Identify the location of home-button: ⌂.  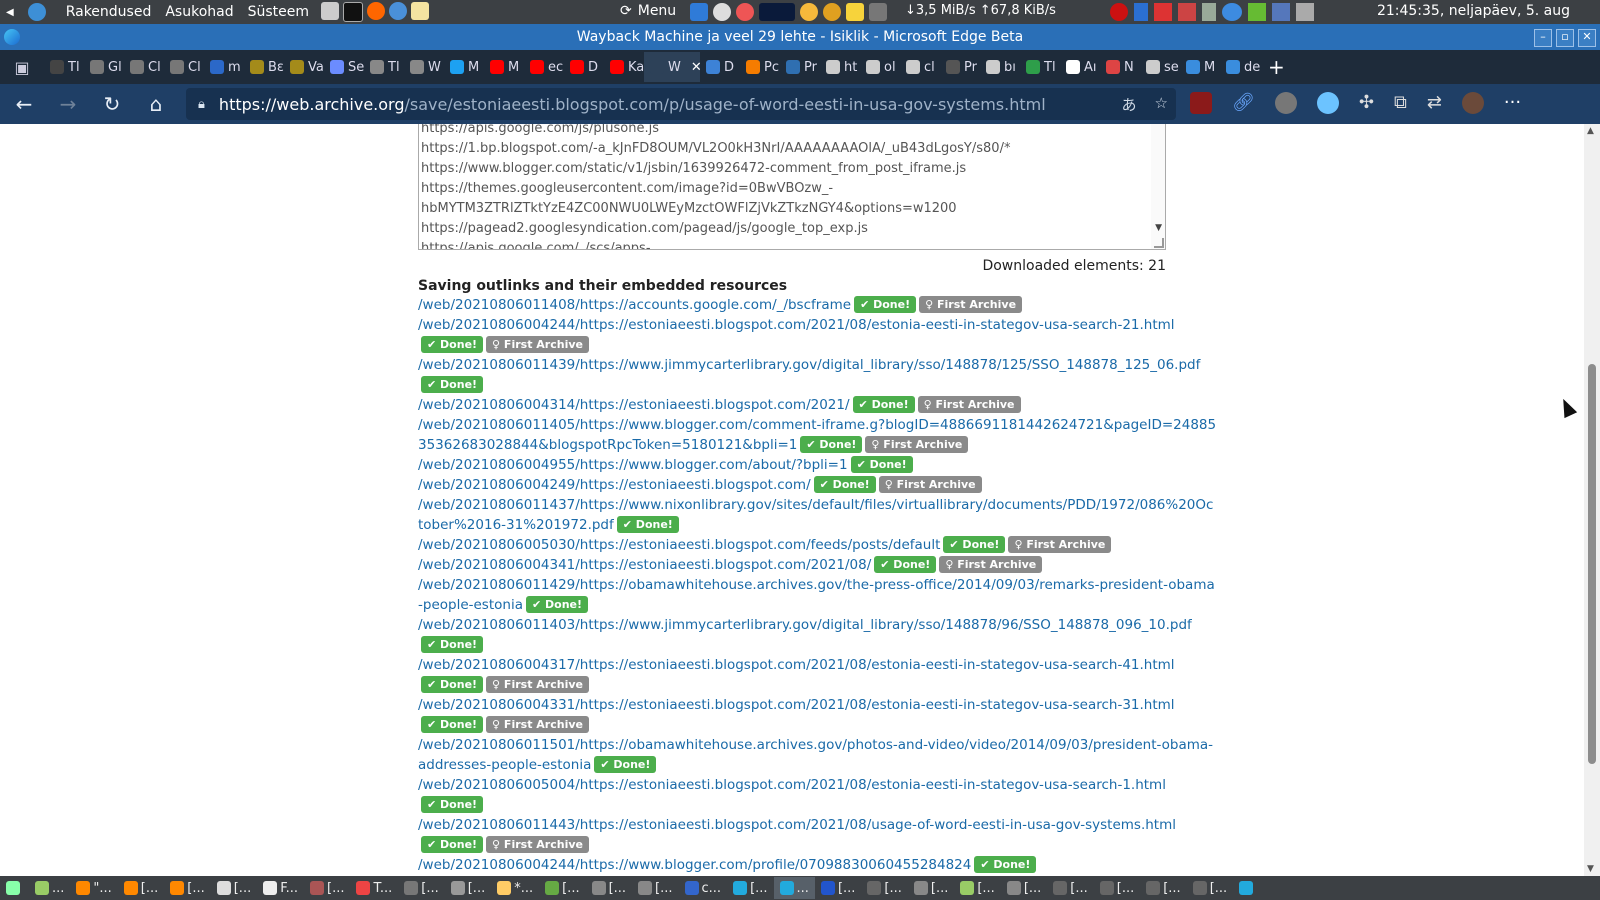
(156, 104).